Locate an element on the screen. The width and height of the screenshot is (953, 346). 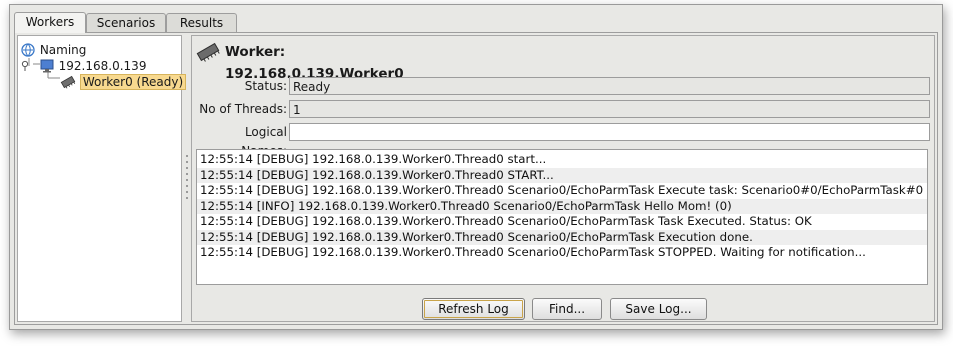
tree-node-naming: Naming is located at coordinates (53, 50).